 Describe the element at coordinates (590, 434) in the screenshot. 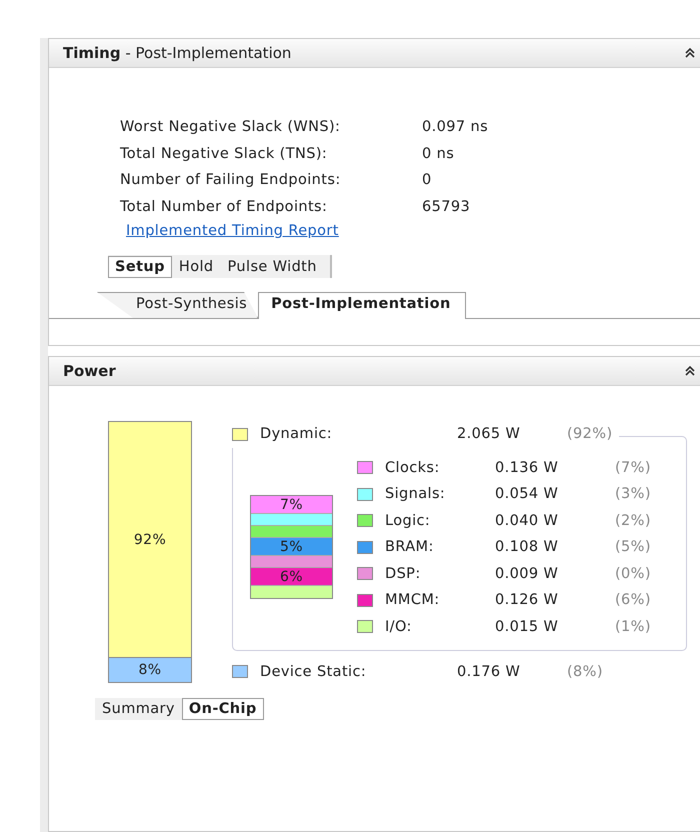

I see `power-percent: (92%)` at that location.